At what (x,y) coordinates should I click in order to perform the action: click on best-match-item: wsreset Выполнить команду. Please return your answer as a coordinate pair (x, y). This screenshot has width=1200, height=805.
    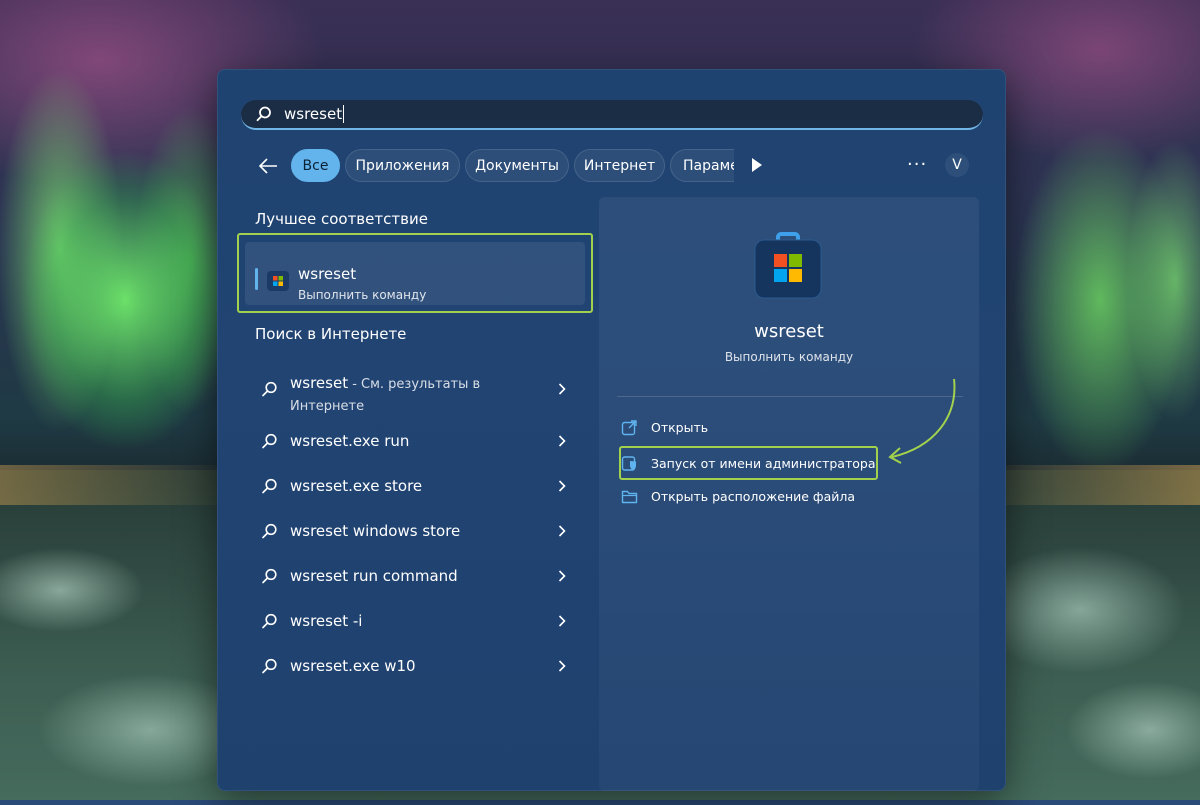
    Looking at the image, I should click on (415, 273).